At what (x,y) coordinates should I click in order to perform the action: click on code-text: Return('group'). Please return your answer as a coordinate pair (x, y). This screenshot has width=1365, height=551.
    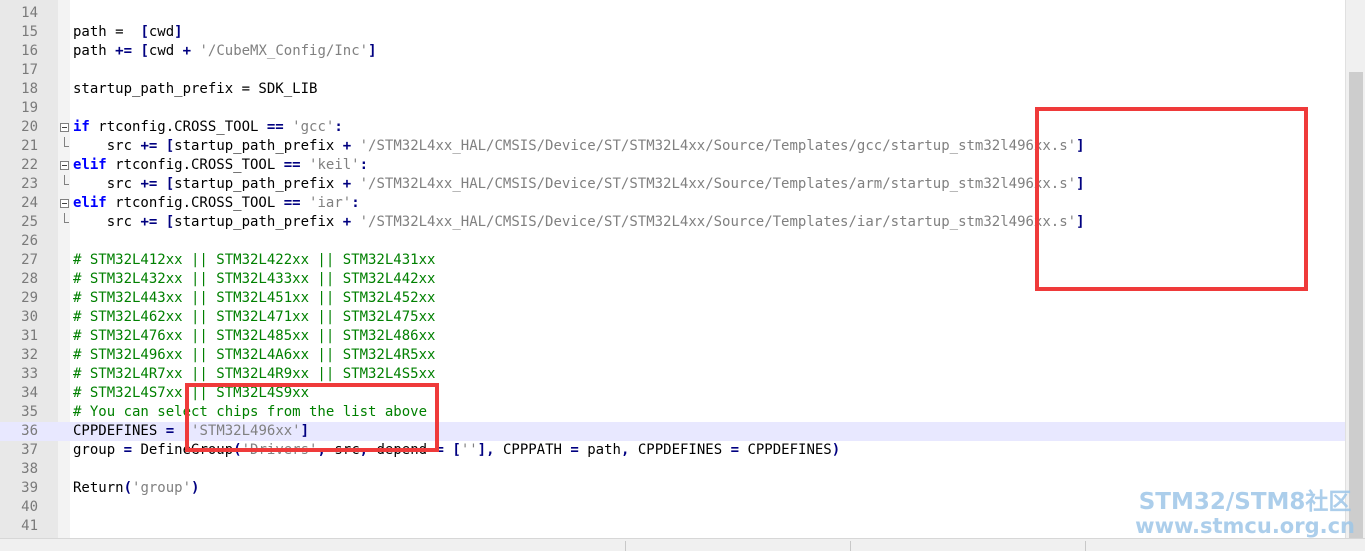
    Looking at the image, I should click on (136, 488).